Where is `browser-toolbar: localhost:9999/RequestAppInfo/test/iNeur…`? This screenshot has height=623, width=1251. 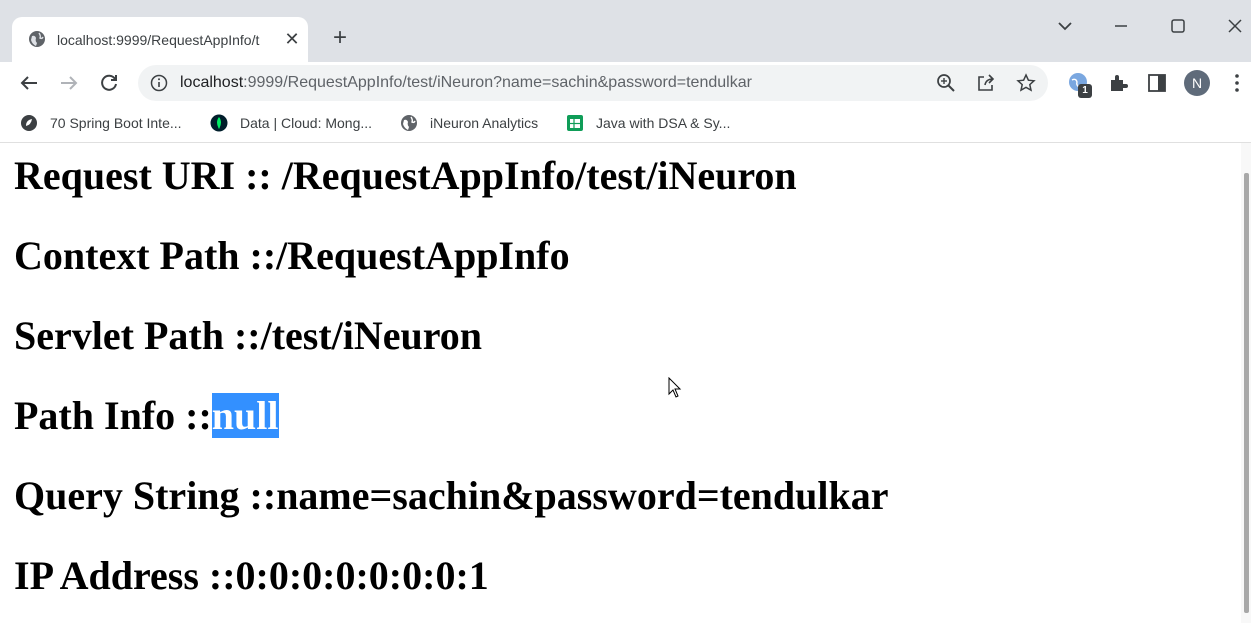
browser-toolbar: localhost:9999/RequestAppInfo/test/iNeur… is located at coordinates (625, 83).